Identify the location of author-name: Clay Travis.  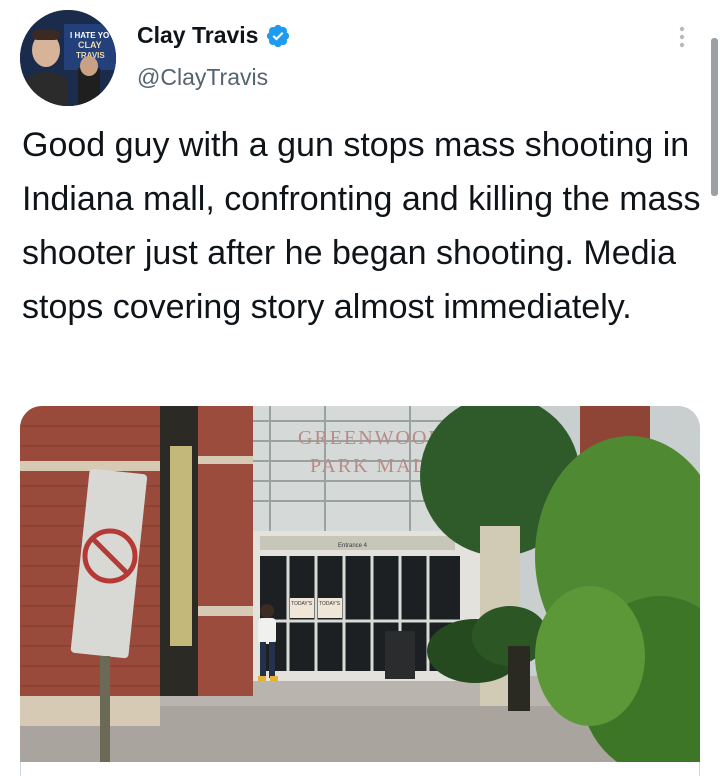
(197, 35).